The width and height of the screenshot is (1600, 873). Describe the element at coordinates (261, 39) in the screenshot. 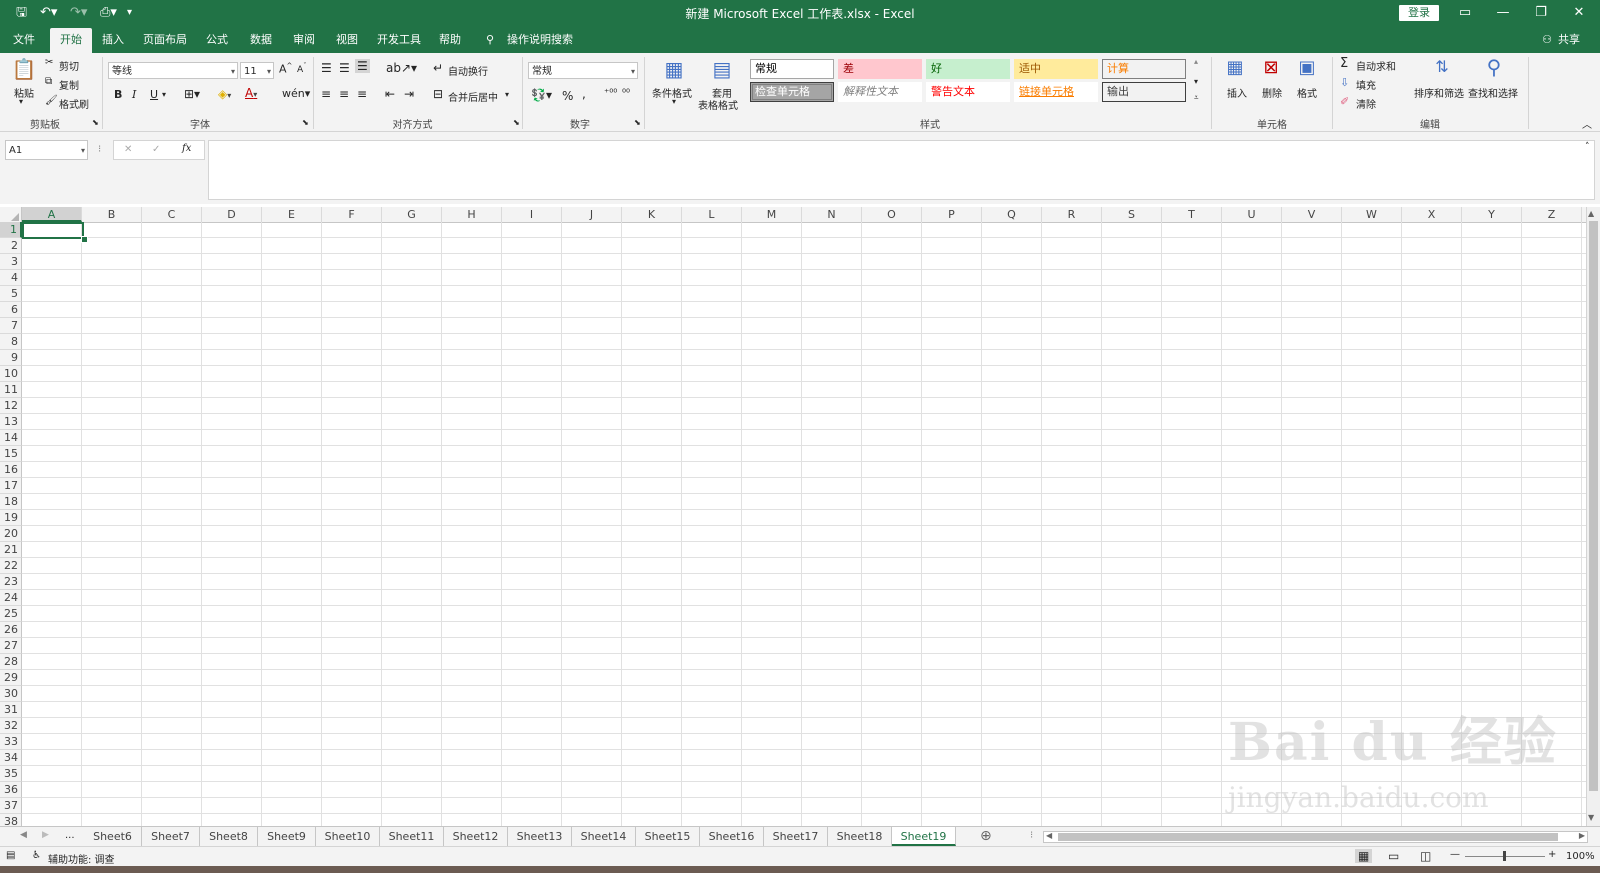

I see `tab-data: 数据` at that location.